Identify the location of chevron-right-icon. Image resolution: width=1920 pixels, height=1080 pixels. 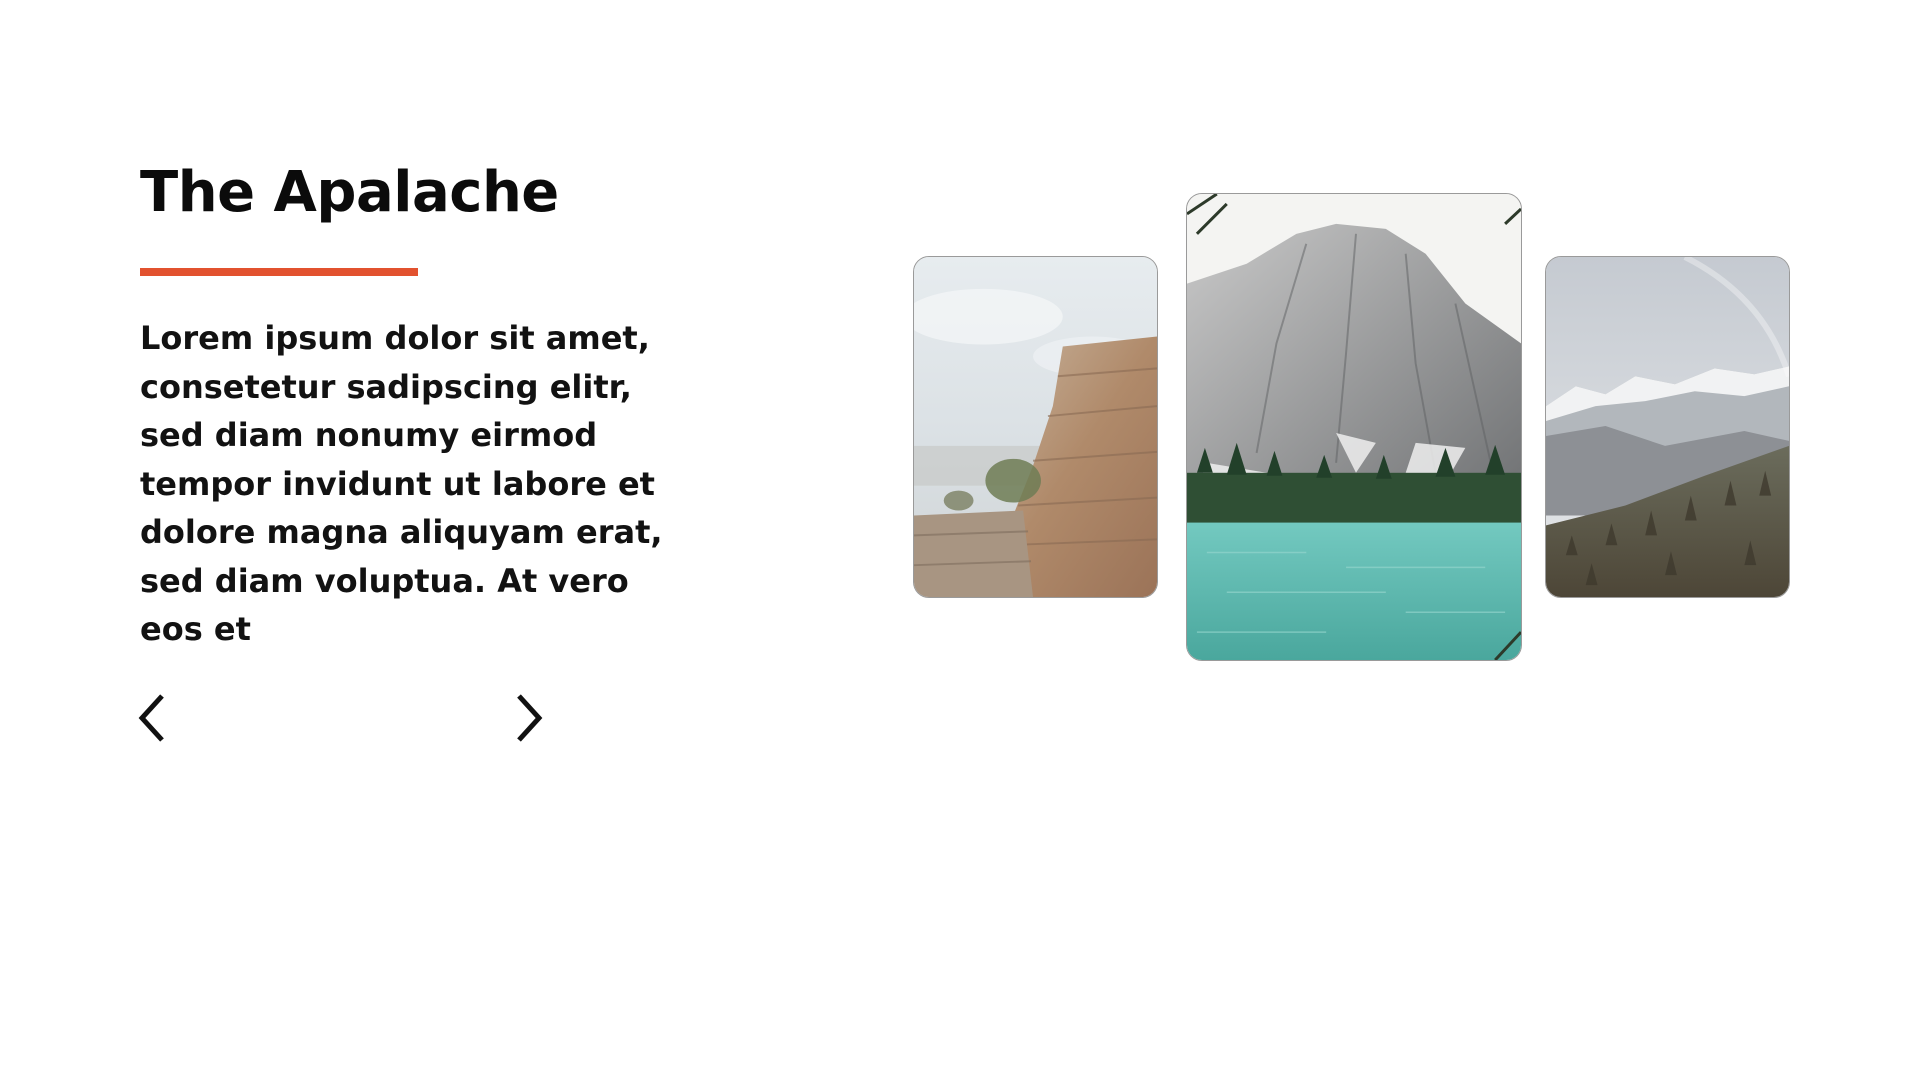
(528, 718).